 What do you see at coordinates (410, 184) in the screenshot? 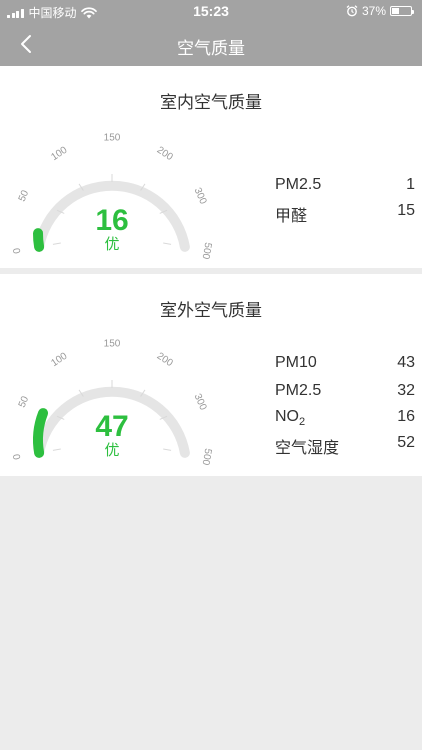
I see `metric-value: 1` at bounding box center [410, 184].